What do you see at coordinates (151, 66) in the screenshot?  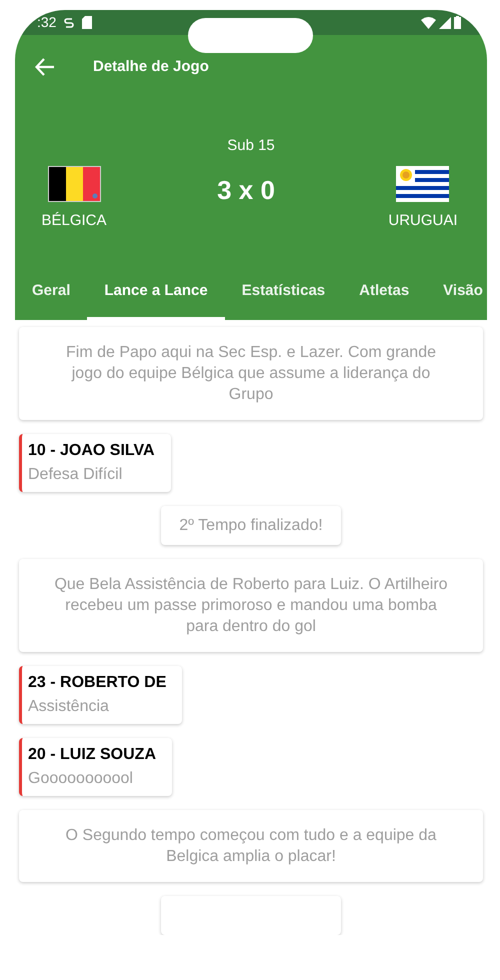 I see `screen-title: Detalhe de Jogo` at bounding box center [151, 66].